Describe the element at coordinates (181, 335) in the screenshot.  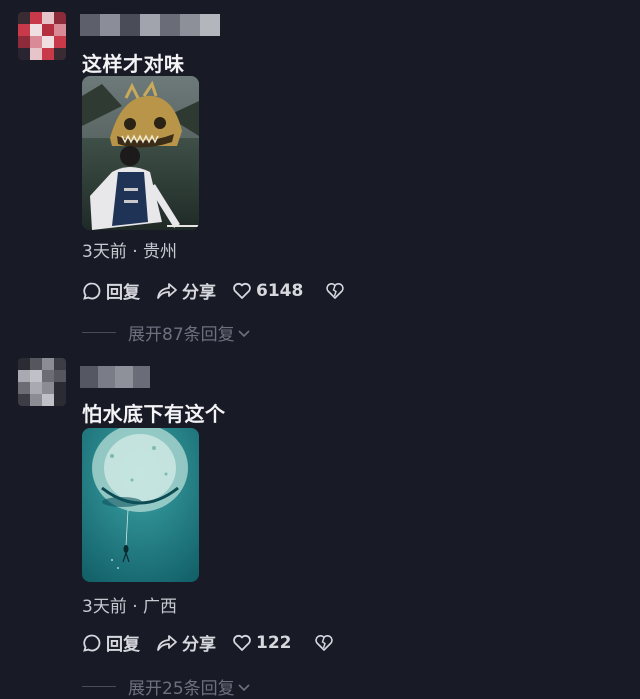
I see `expand-replies-label: 展开87条回复` at that location.